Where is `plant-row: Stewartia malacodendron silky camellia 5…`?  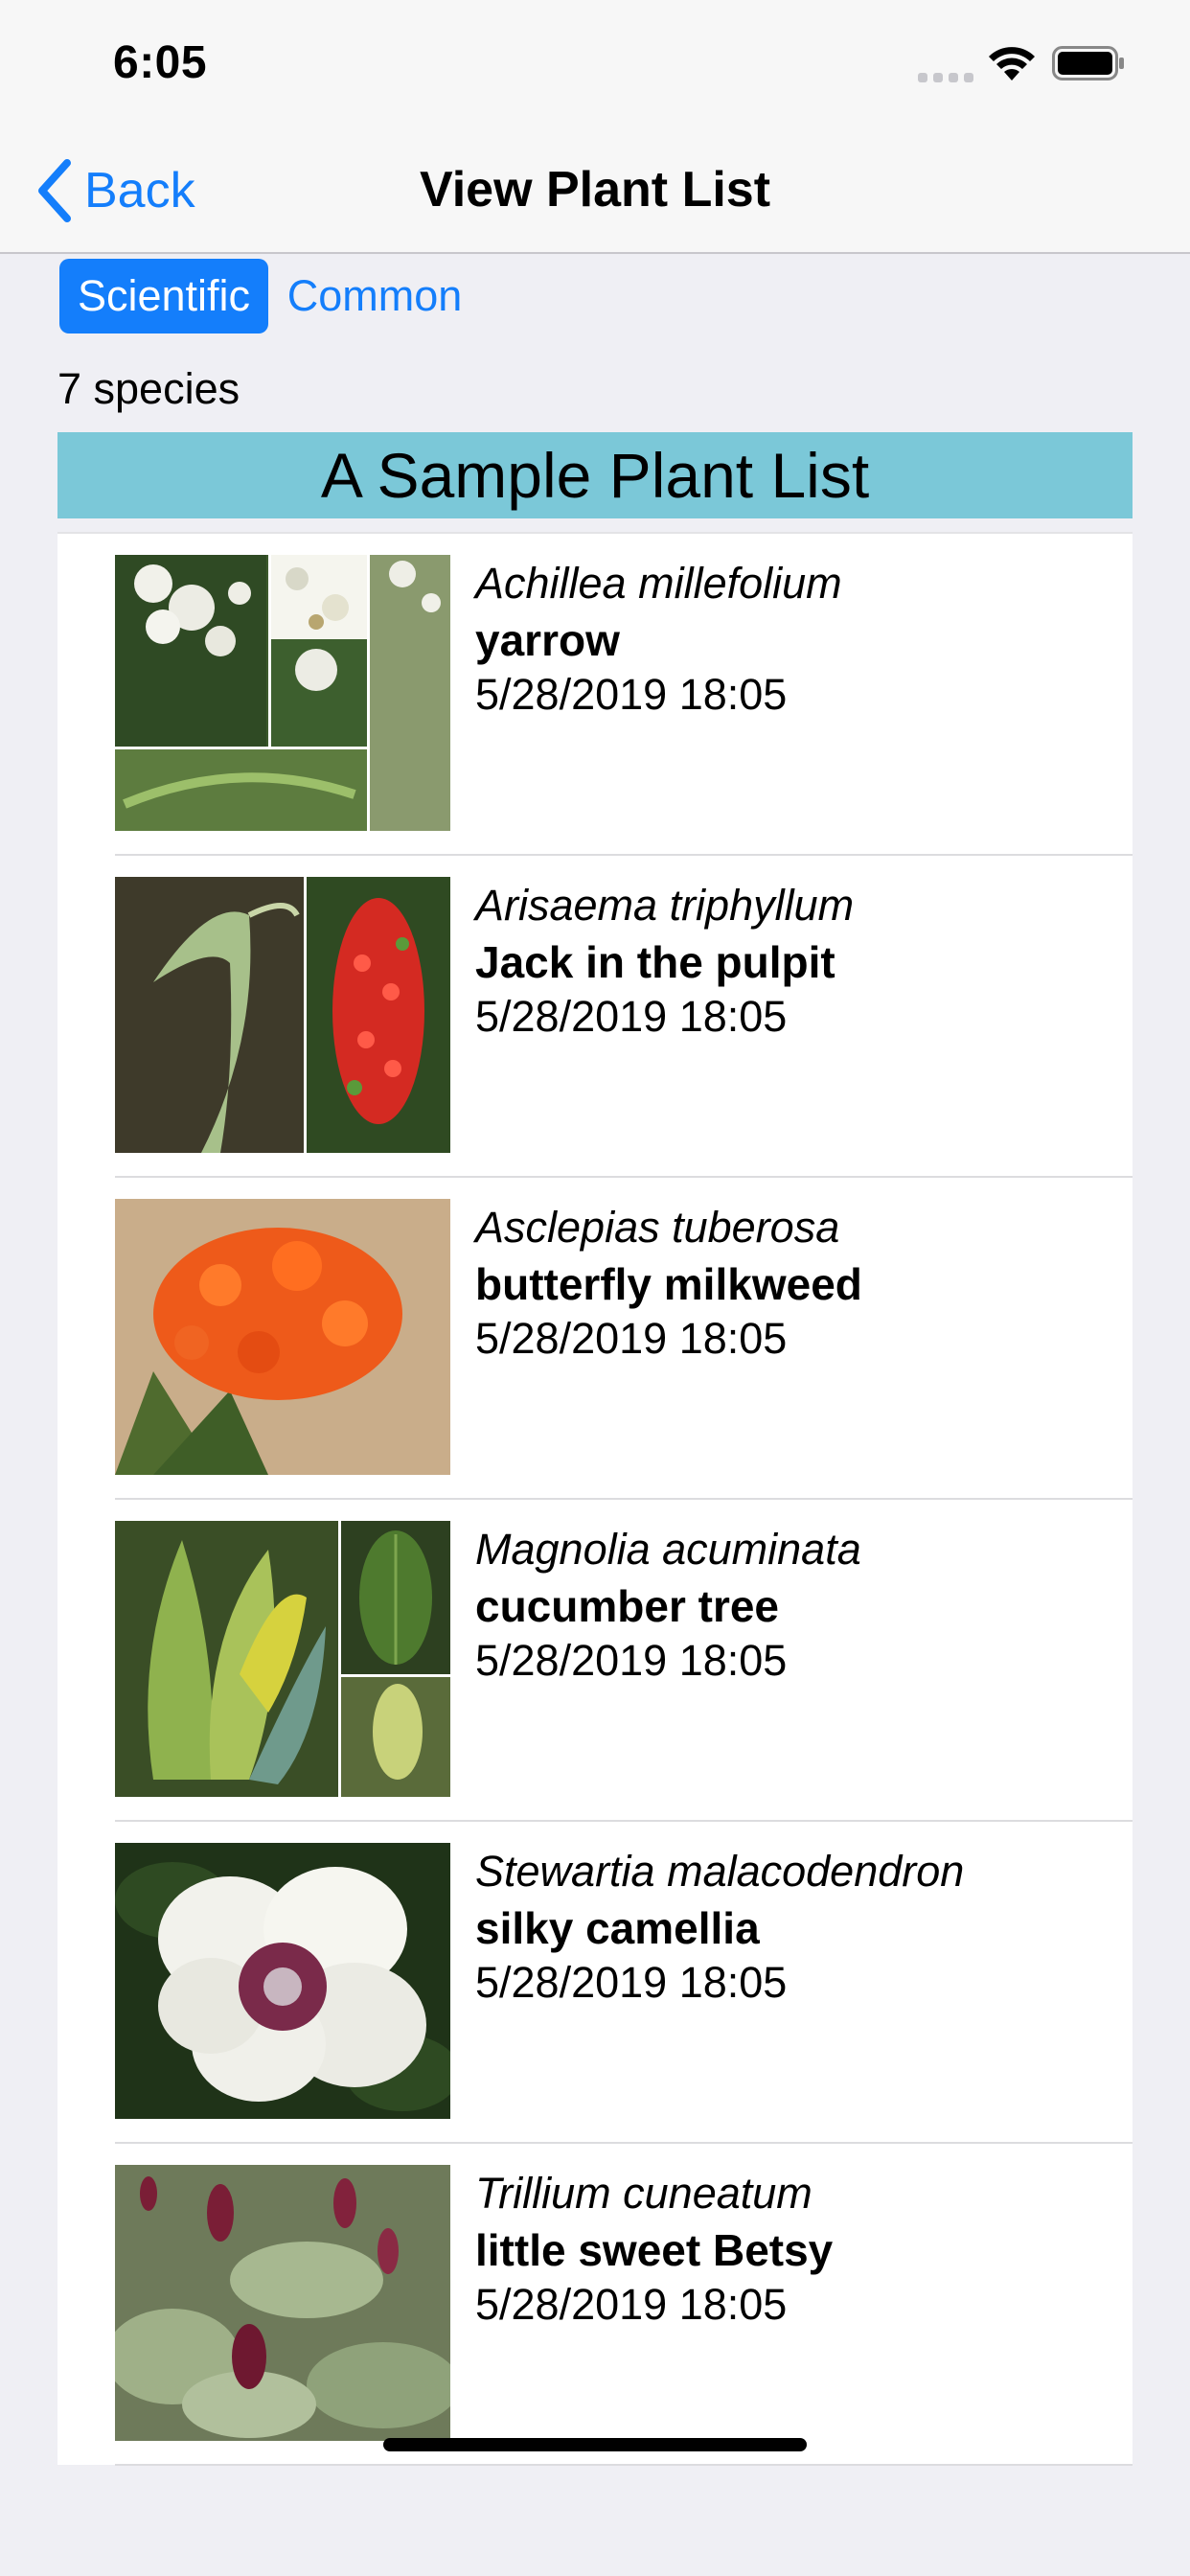 plant-row: Stewartia malacodendron silky camellia 5… is located at coordinates (595, 1983).